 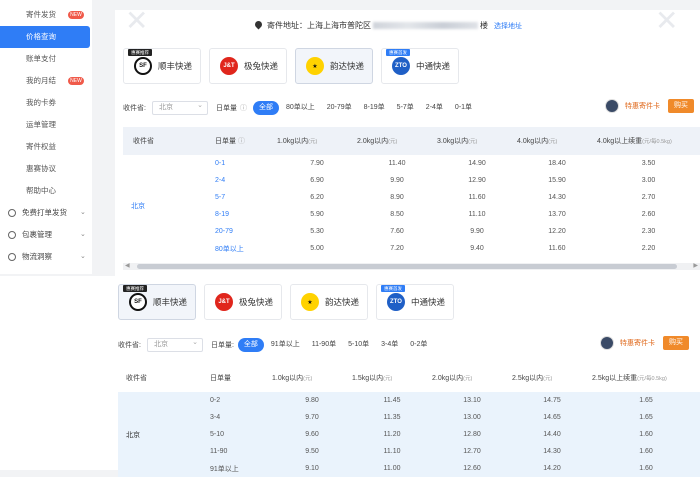 What do you see at coordinates (407, 266) in the screenshot?
I see `scrollbar-thumb` at bounding box center [407, 266].